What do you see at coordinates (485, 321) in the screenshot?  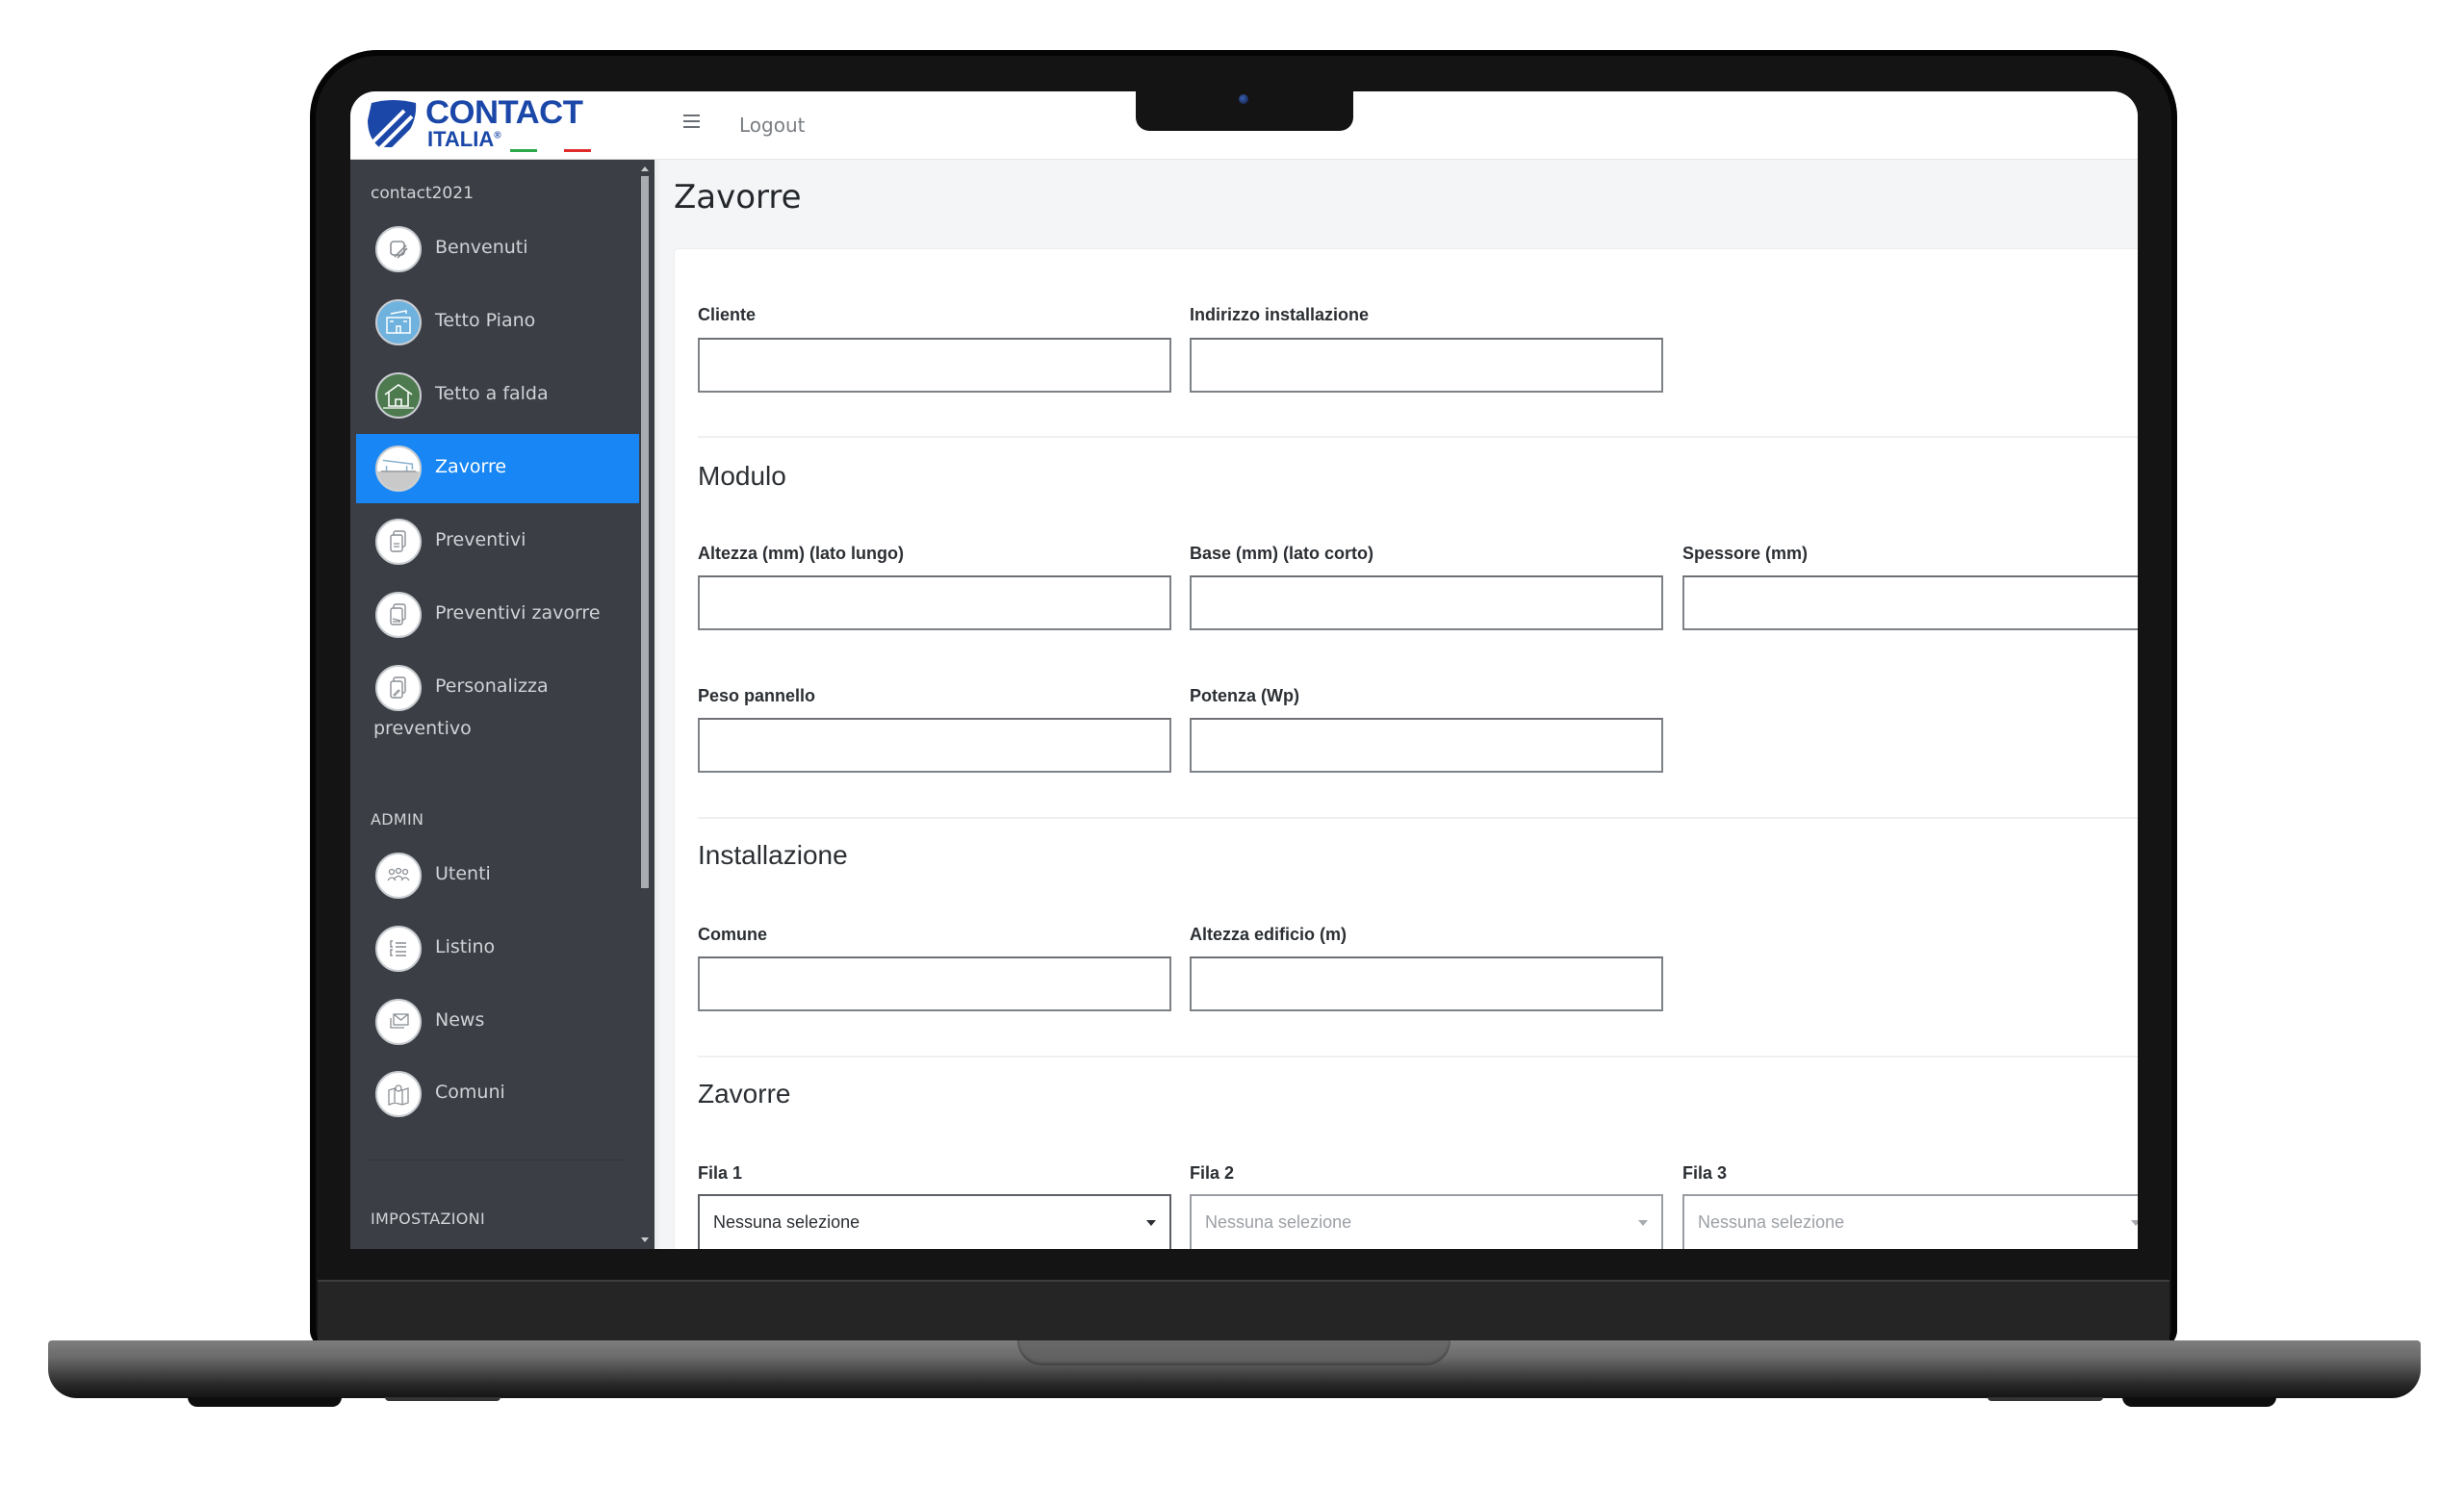 I see `sidebar-item-label: Tetto Piano` at bounding box center [485, 321].